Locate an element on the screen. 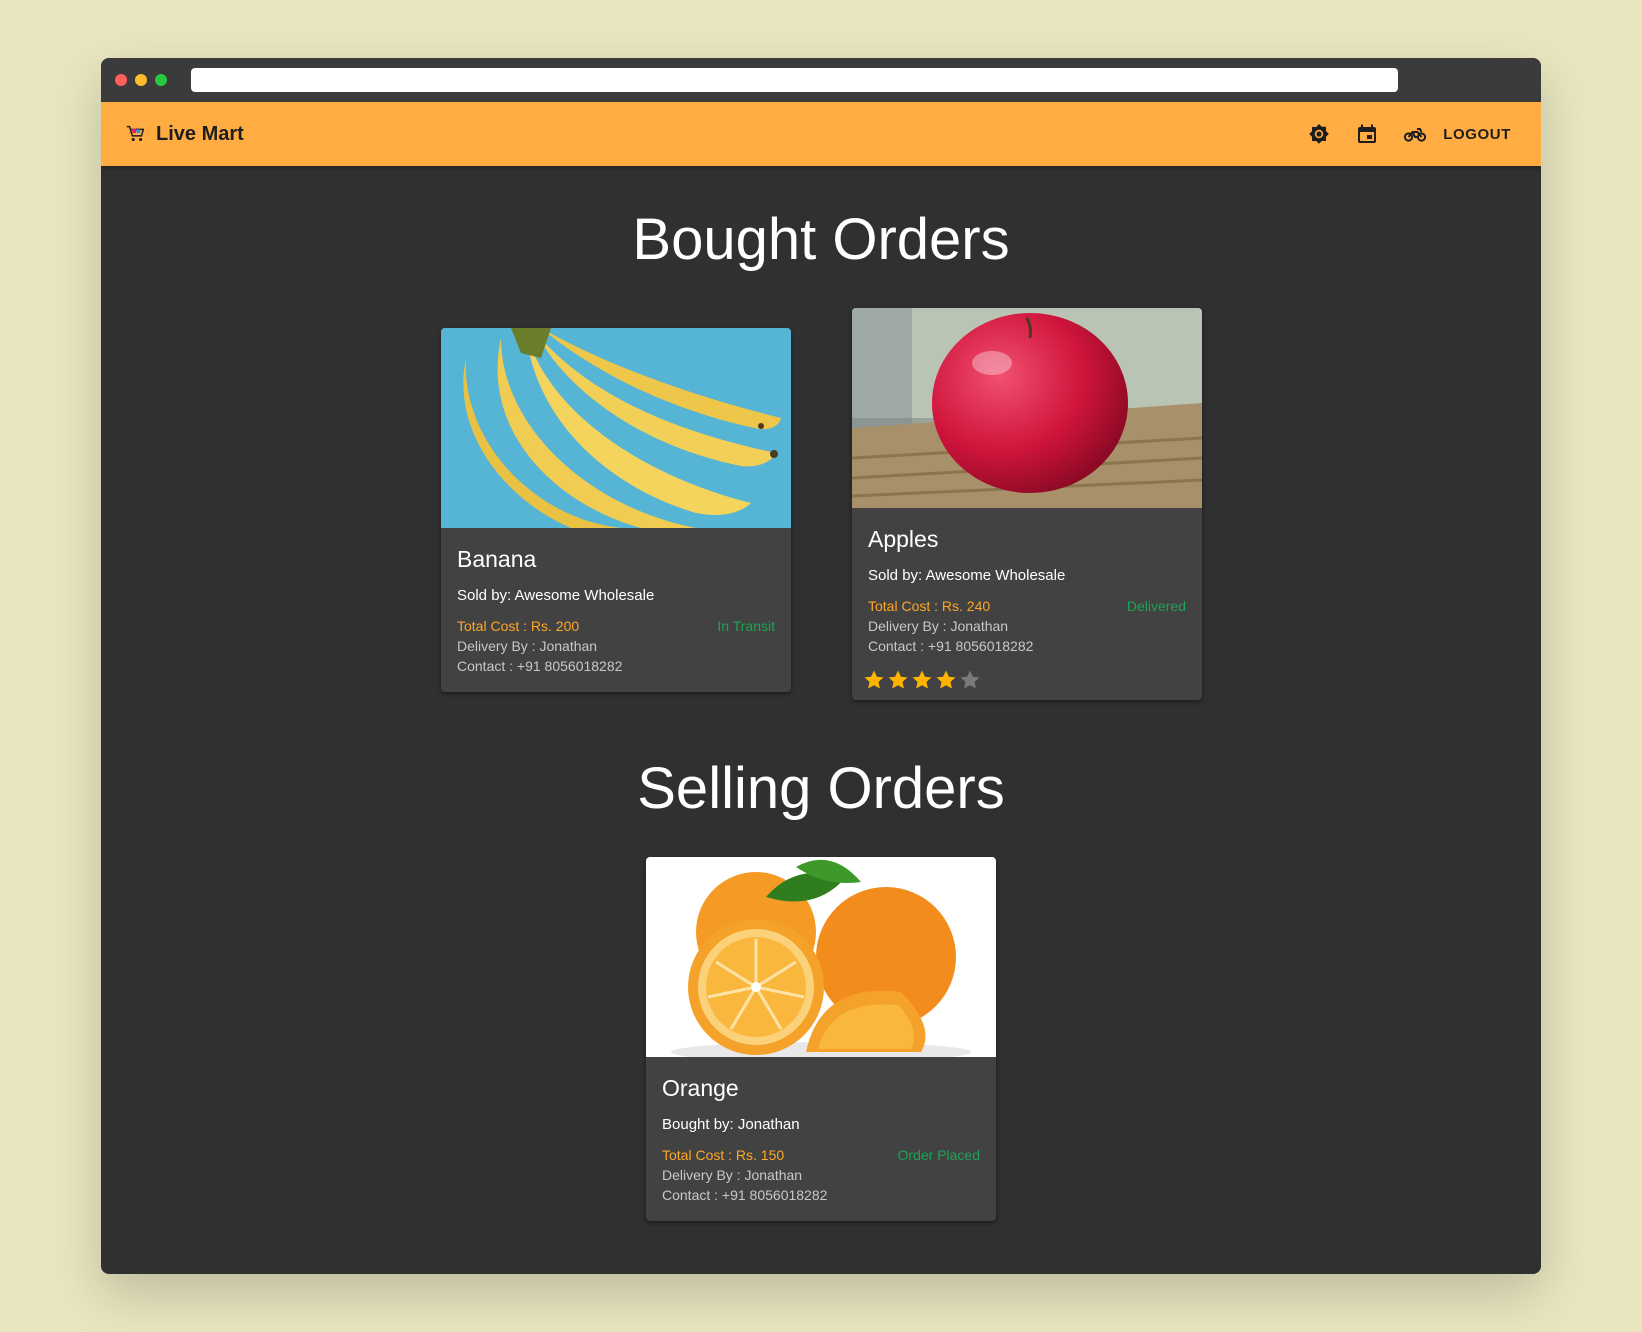 The height and width of the screenshot is (1332, 1642). selling-orders-heading: Selling Orders is located at coordinates (821, 788).